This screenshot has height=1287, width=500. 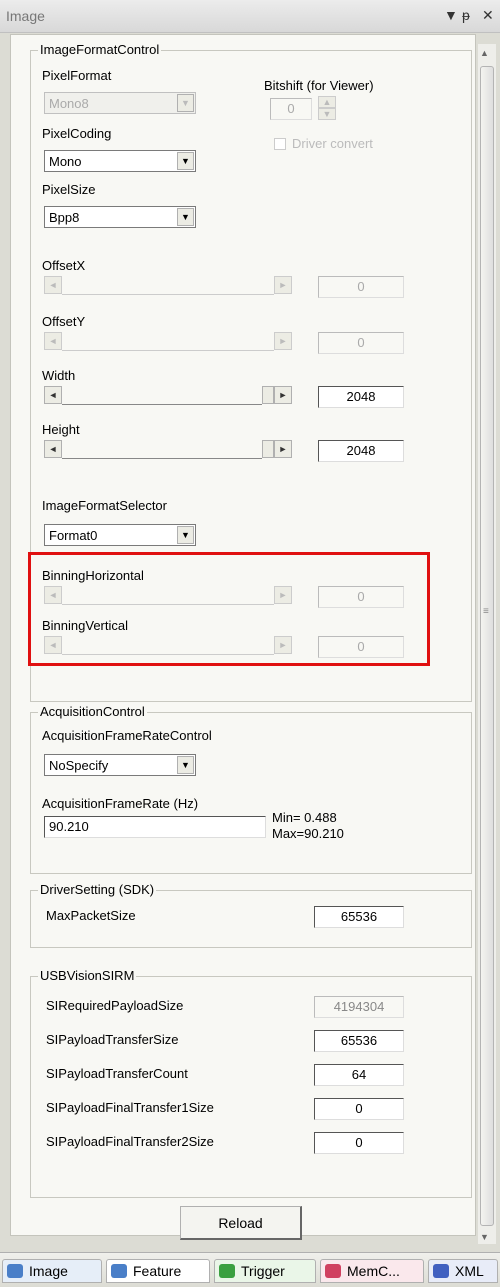 I want to click on frame-rate-field: 90.210, so click(x=155, y=827).